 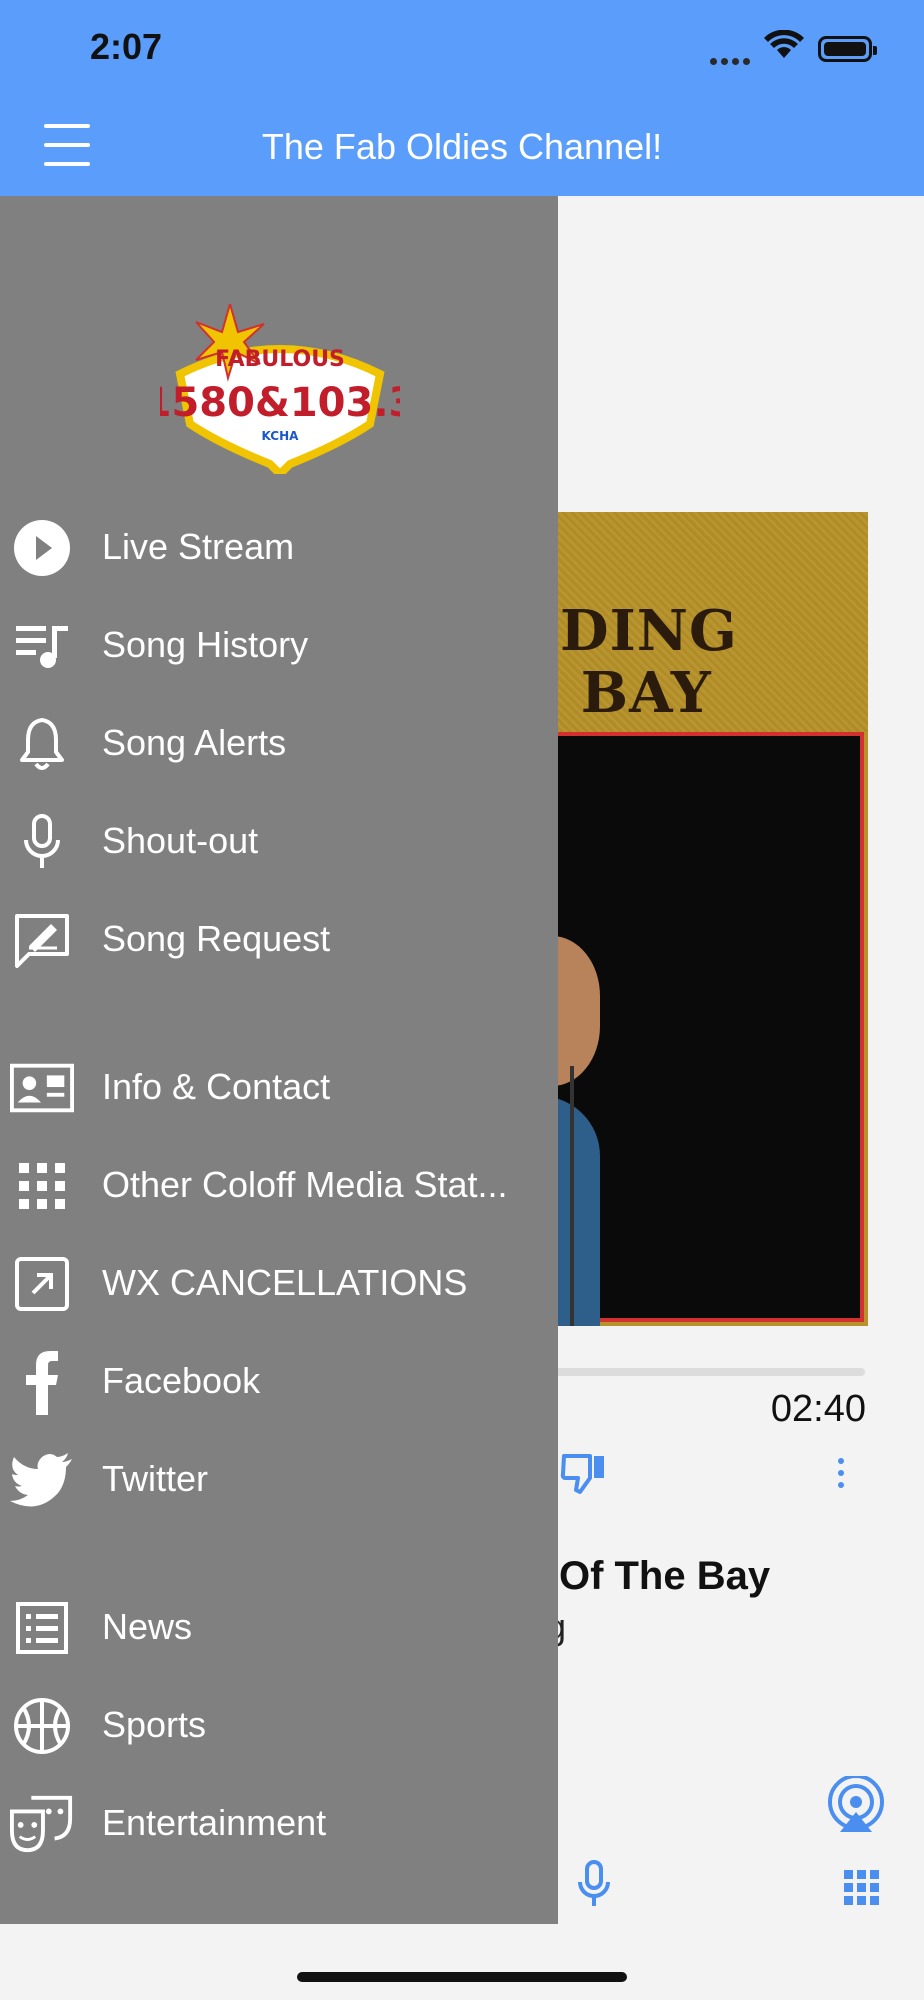 I want to click on theater-masks-icon, so click(x=42, y=1824).